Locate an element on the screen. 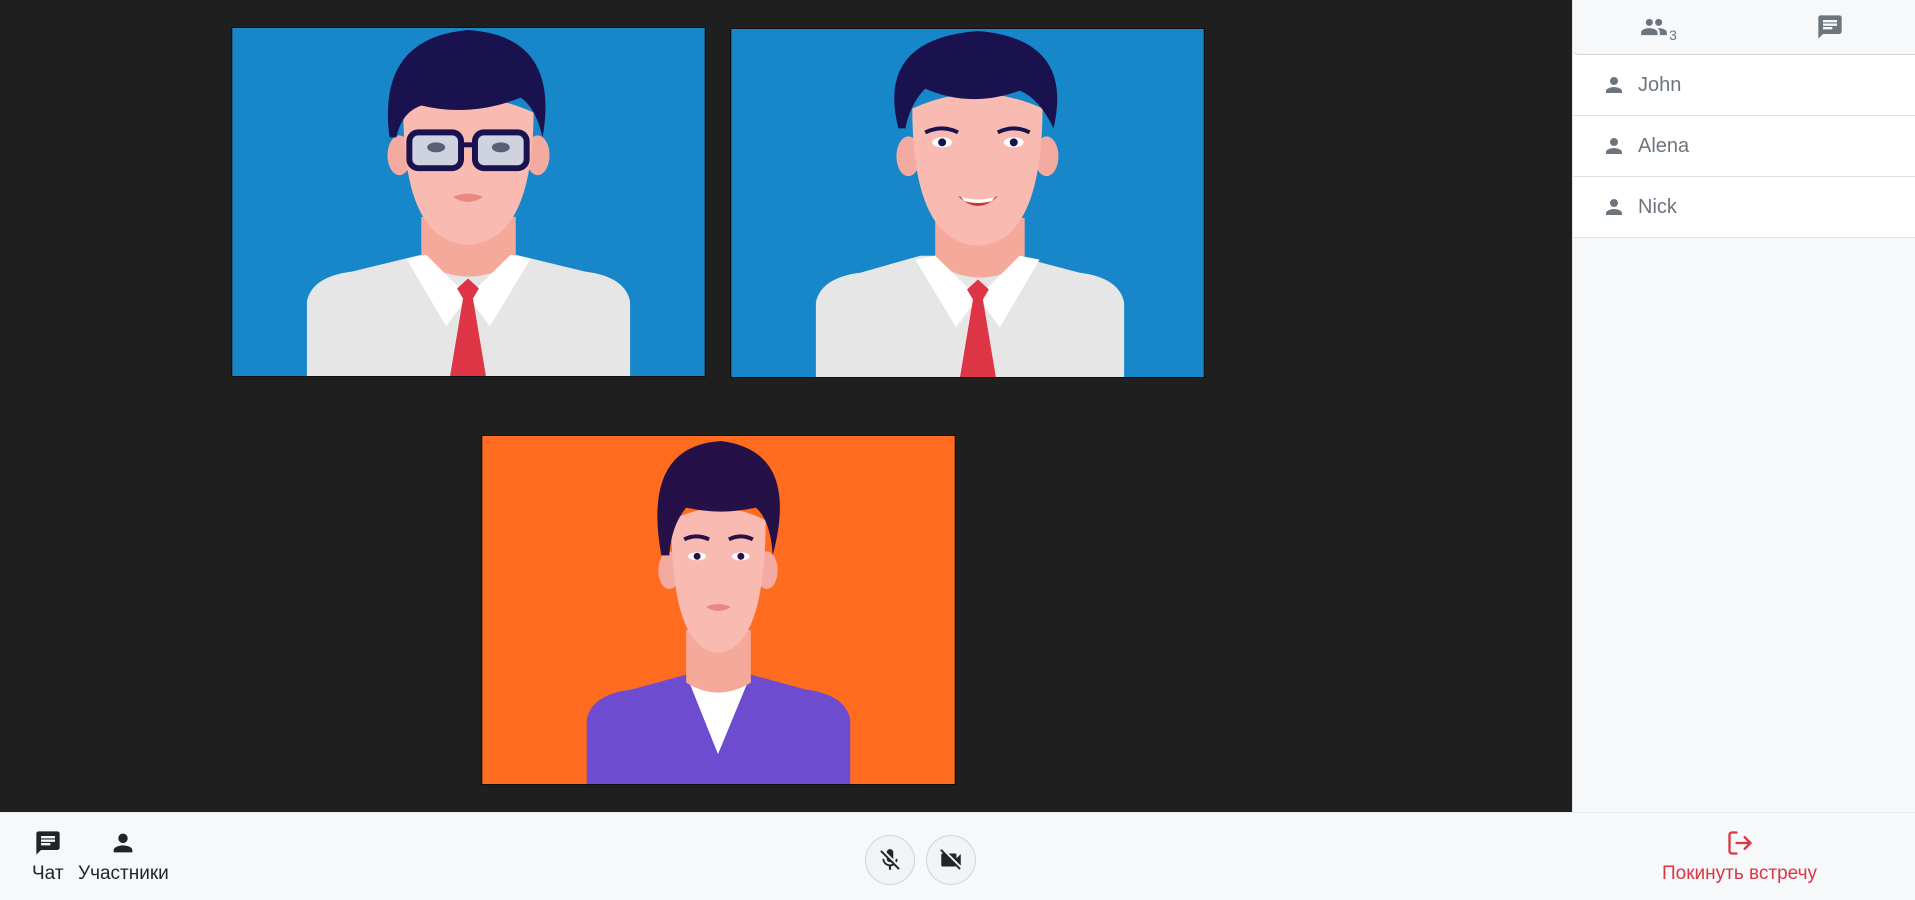 This screenshot has width=1915, height=900. chat-button: Чат is located at coordinates (48, 857).